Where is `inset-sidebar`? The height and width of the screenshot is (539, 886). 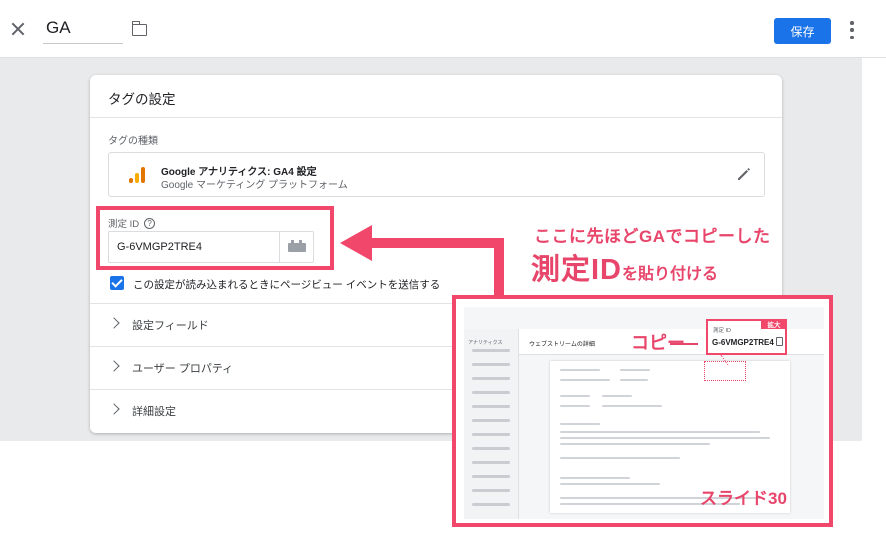 inset-sidebar is located at coordinates (491, 424).